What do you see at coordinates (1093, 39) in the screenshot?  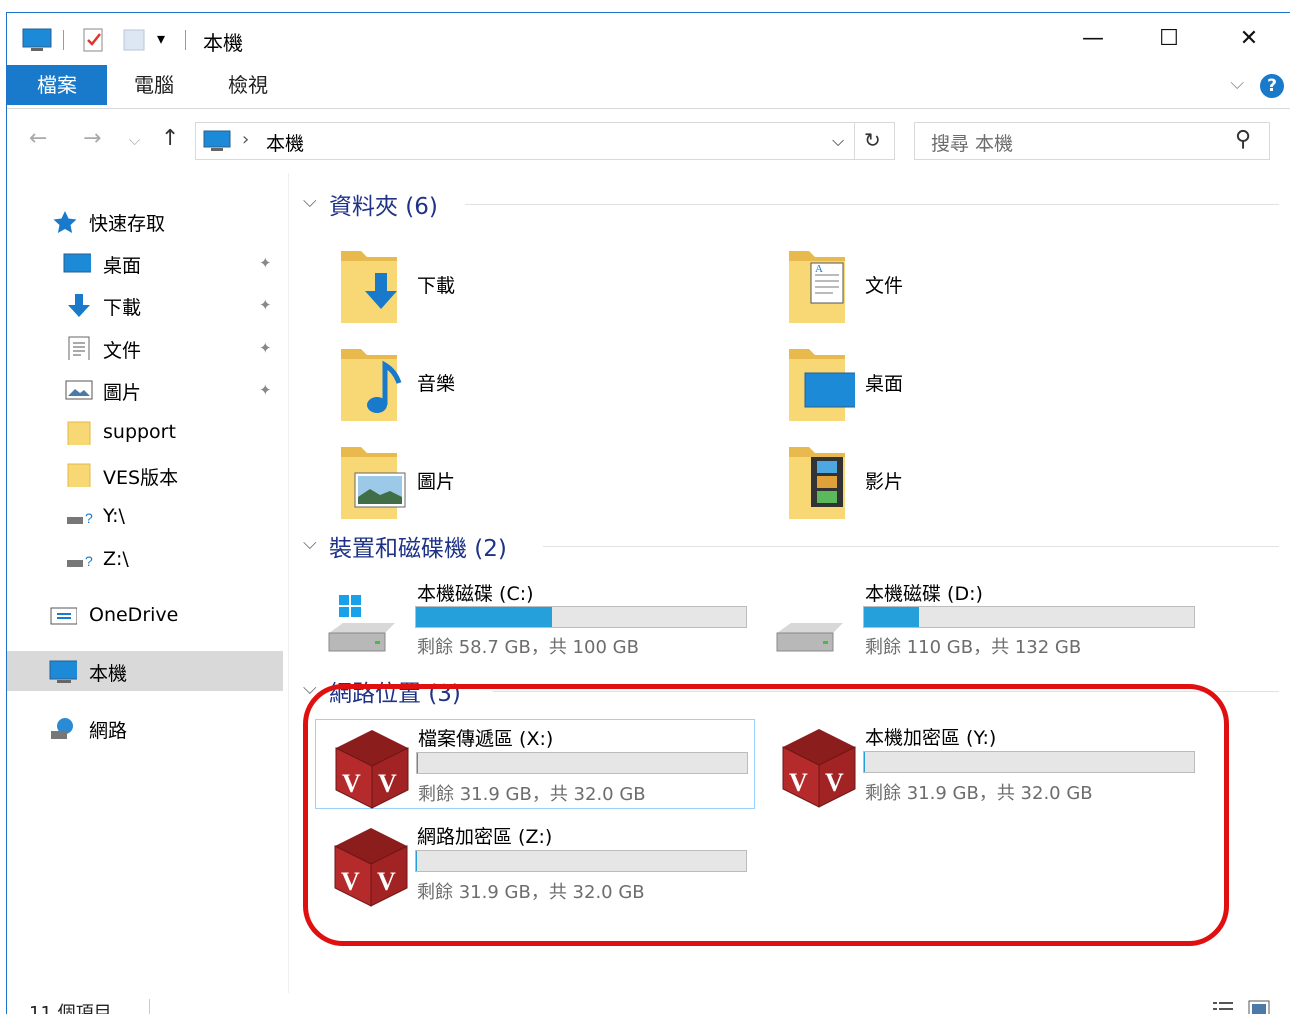 I see `minimize-button: —` at bounding box center [1093, 39].